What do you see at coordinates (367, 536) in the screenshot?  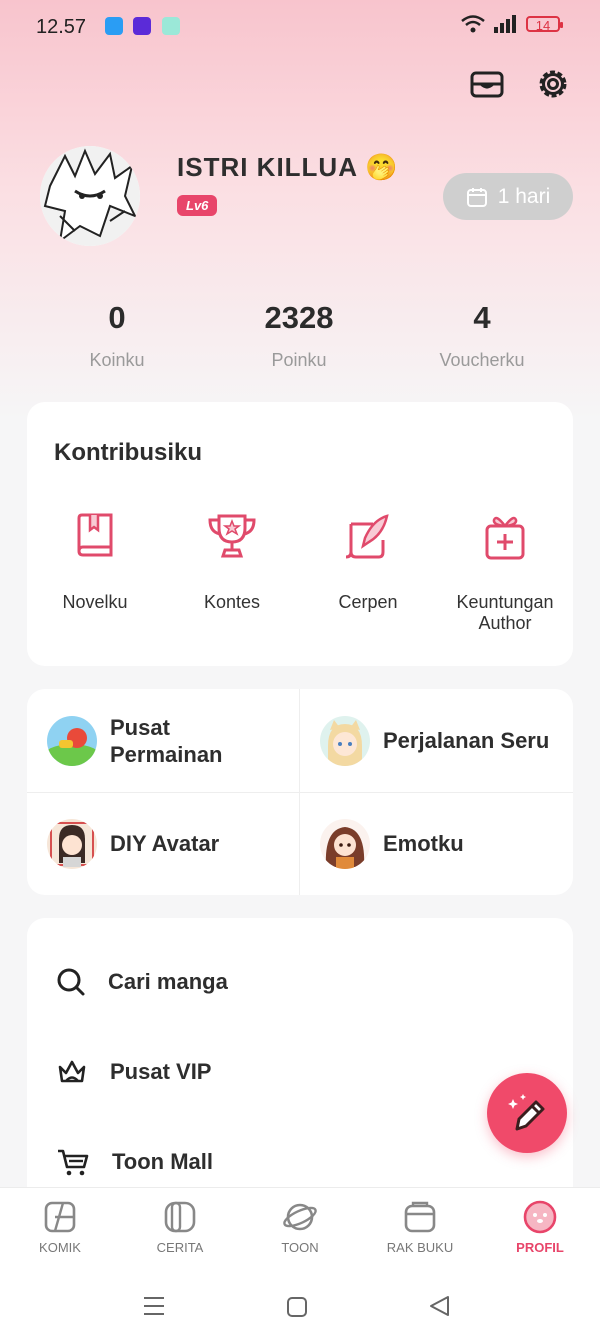 I see `quill-icon` at bounding box center [367, 536].